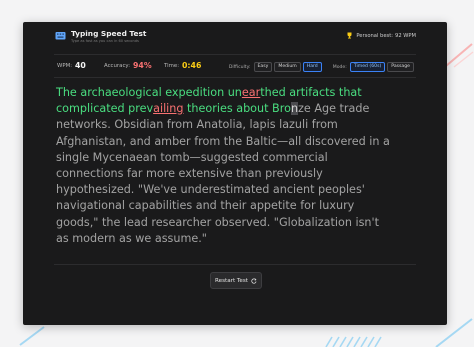 This screenshot has width=474, height=347. What do you see at coordinates (168, 109) in the screenshot?
I see `passage-segment-error: ailing` at bounding box center [168, 109].